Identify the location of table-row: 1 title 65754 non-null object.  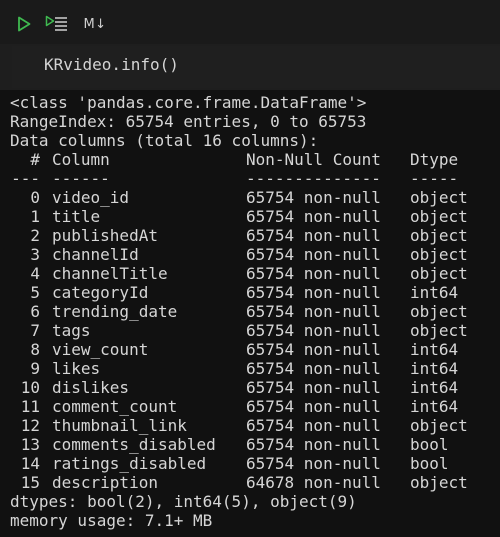
(250, 216).